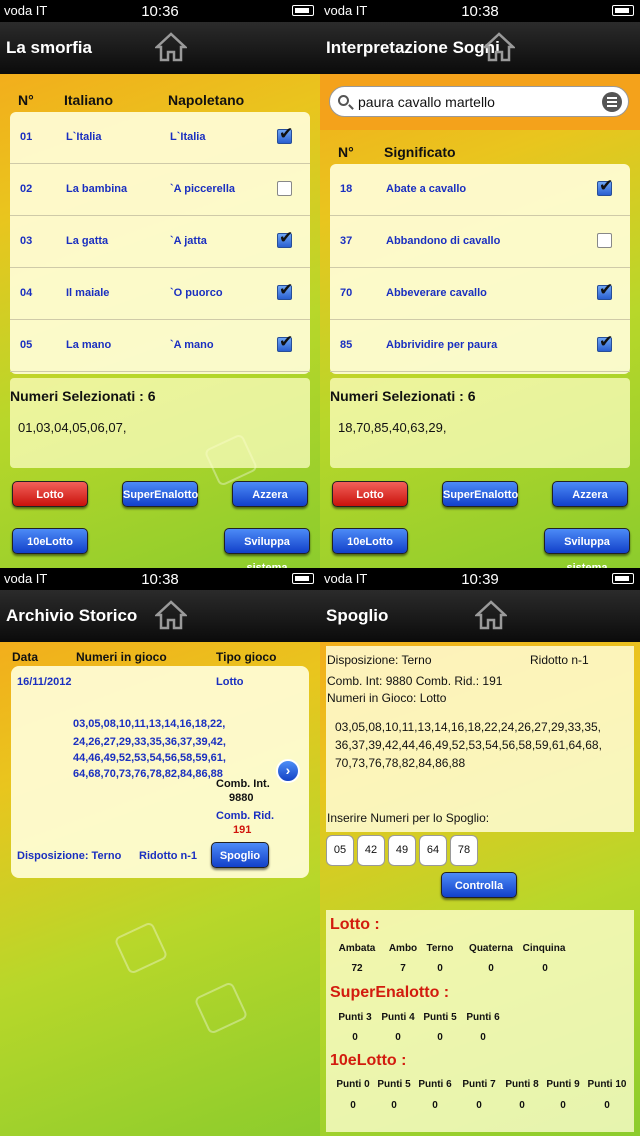 The height and width of the screenshot is (1136, 640). Describe the element at coordinates (343, 100) in the screenshot. I see `search-icon` at that location.